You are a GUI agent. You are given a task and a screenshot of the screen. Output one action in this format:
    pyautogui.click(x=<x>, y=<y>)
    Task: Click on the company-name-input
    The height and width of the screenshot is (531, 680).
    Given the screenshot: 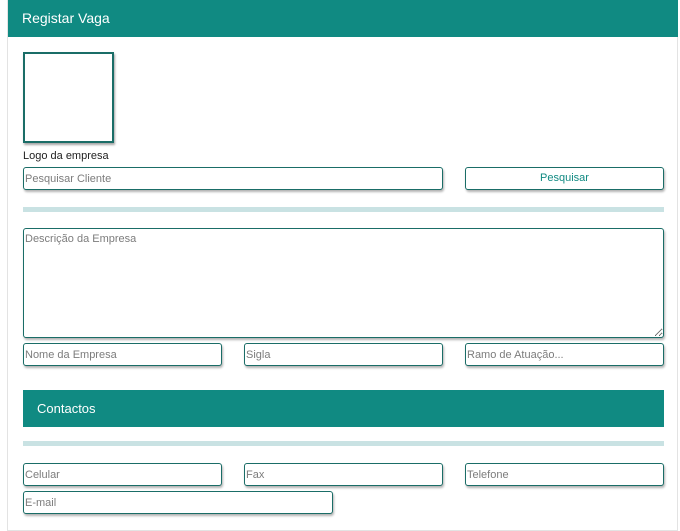 What is the action you would take?
    pyautogui.click(x=122, y=354)
    